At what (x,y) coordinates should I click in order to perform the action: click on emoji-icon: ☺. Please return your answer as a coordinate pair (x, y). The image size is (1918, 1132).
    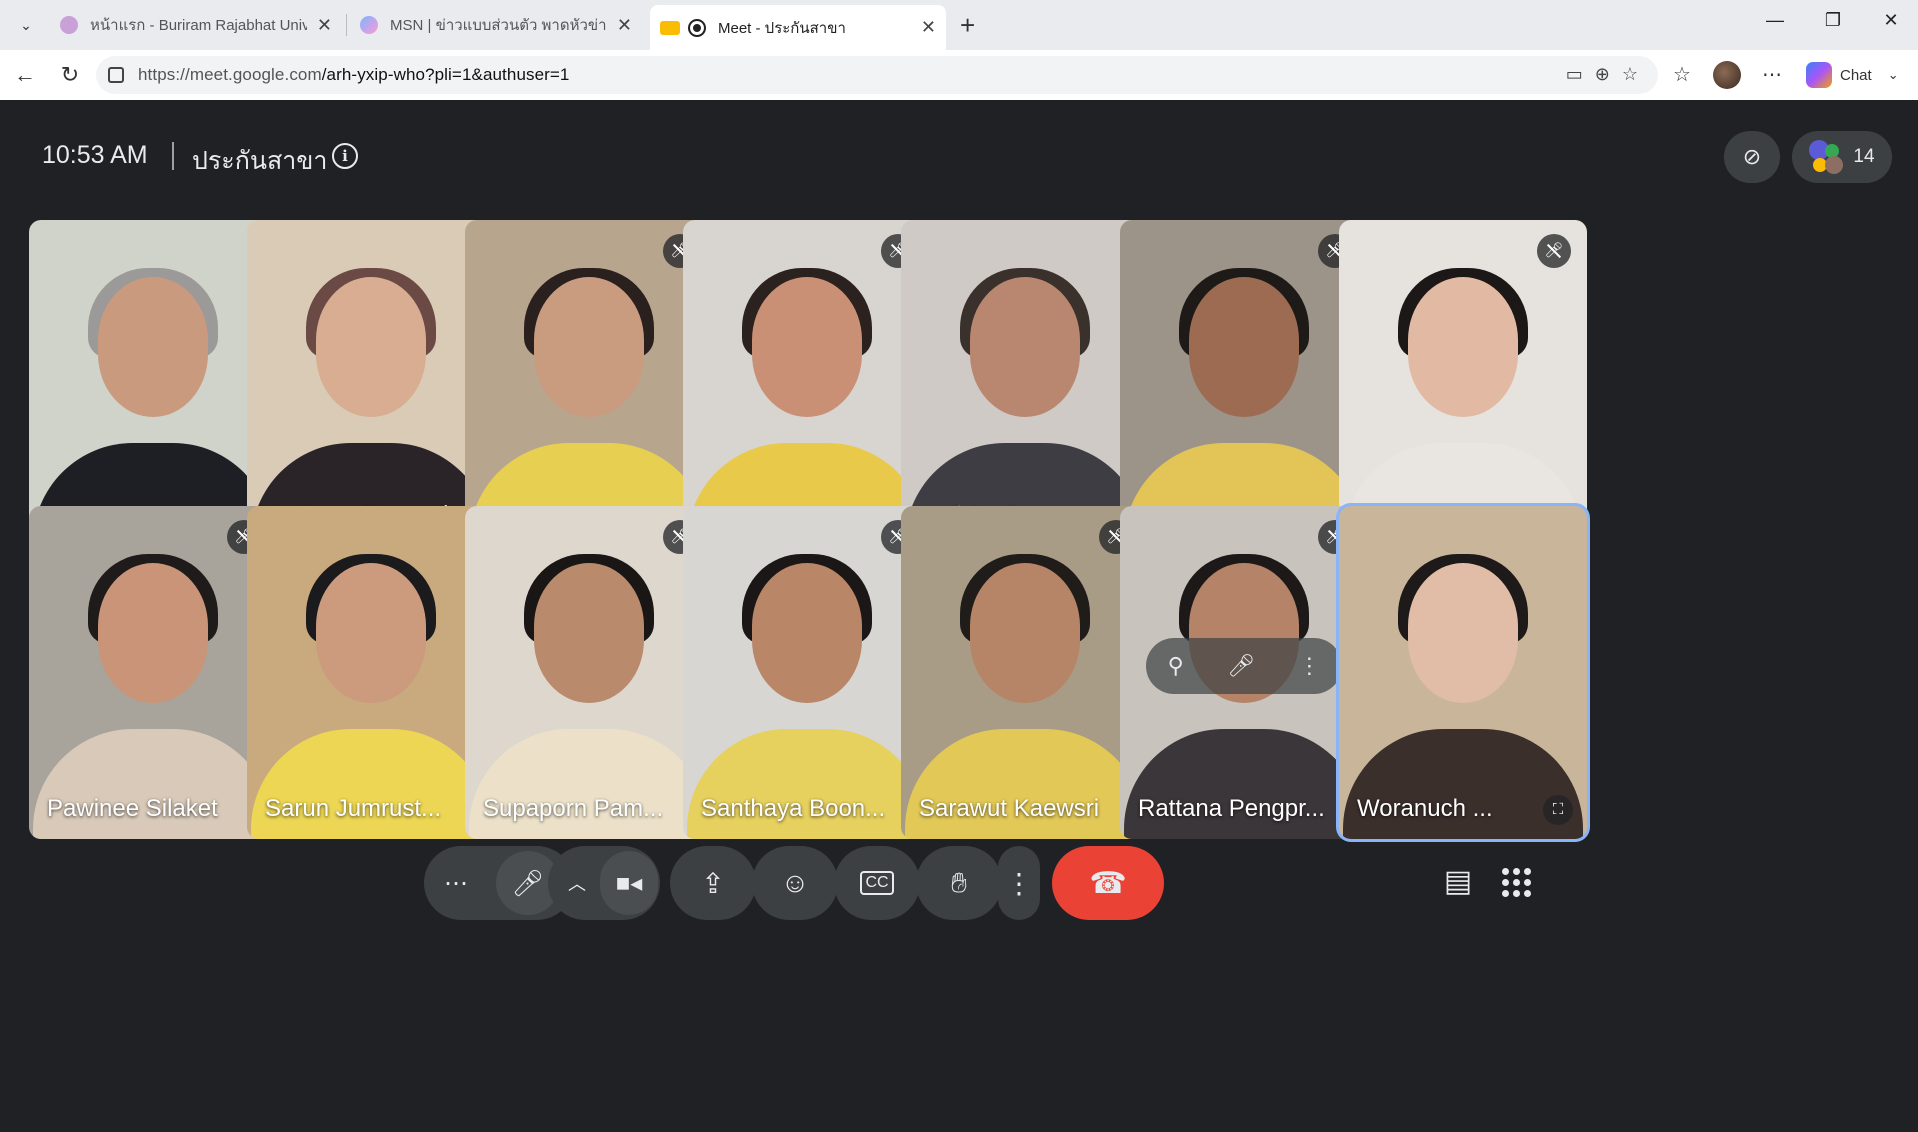
    Looking at the image, I should click on (795, 882).